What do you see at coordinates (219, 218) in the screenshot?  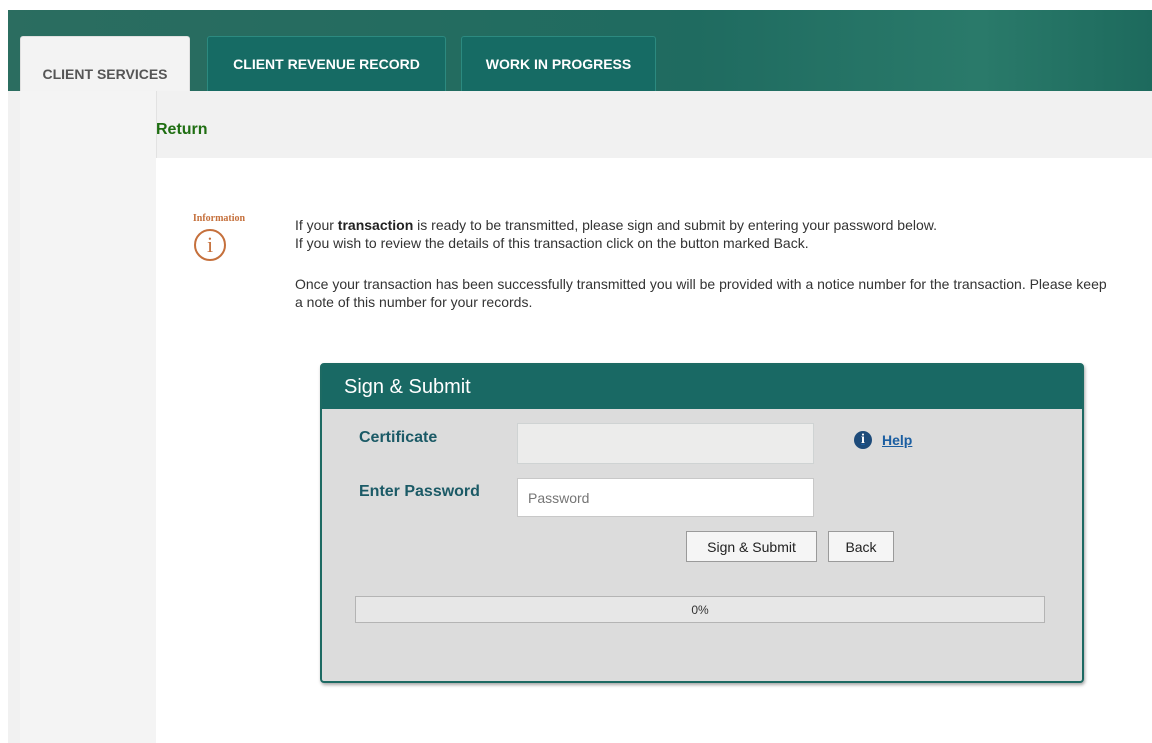 I see `information-icon-title: Information` at bounding box center [219, 218].